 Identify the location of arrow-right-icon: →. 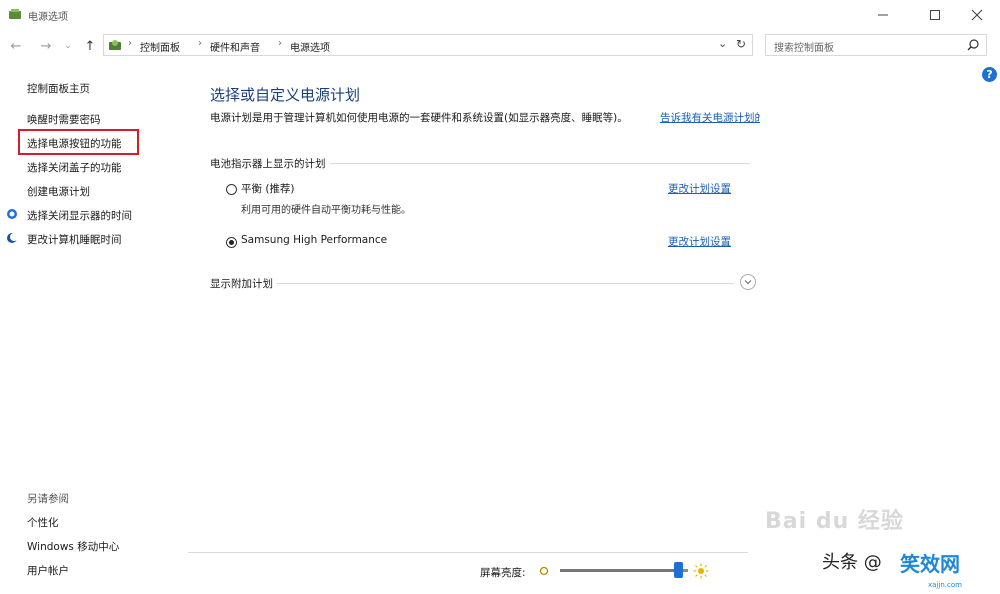
(46, 46).